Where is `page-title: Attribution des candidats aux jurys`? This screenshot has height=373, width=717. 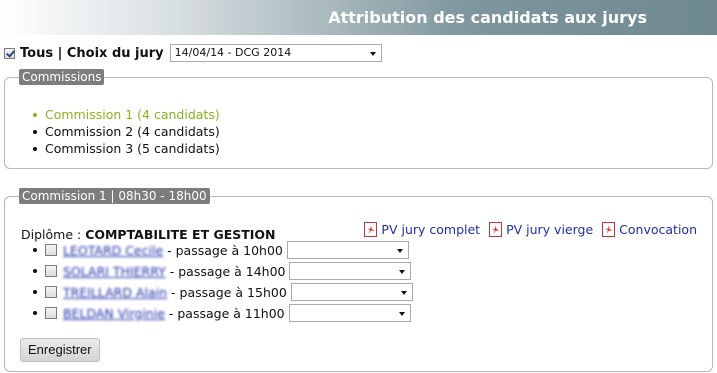
page-title: Attribution des candidats aux jurys is located at coordinates (487, 17).